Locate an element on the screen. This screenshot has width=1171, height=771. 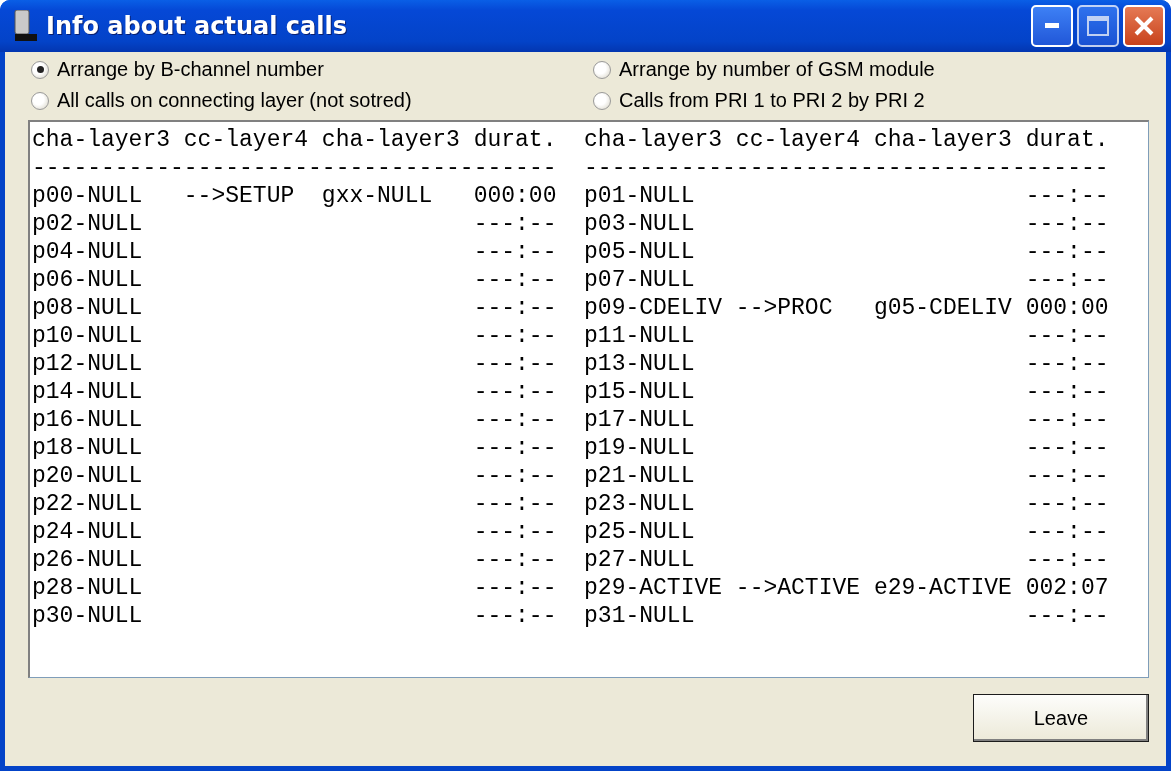
table-cell-text: p21-NULL is located at coordinates (640, 476).